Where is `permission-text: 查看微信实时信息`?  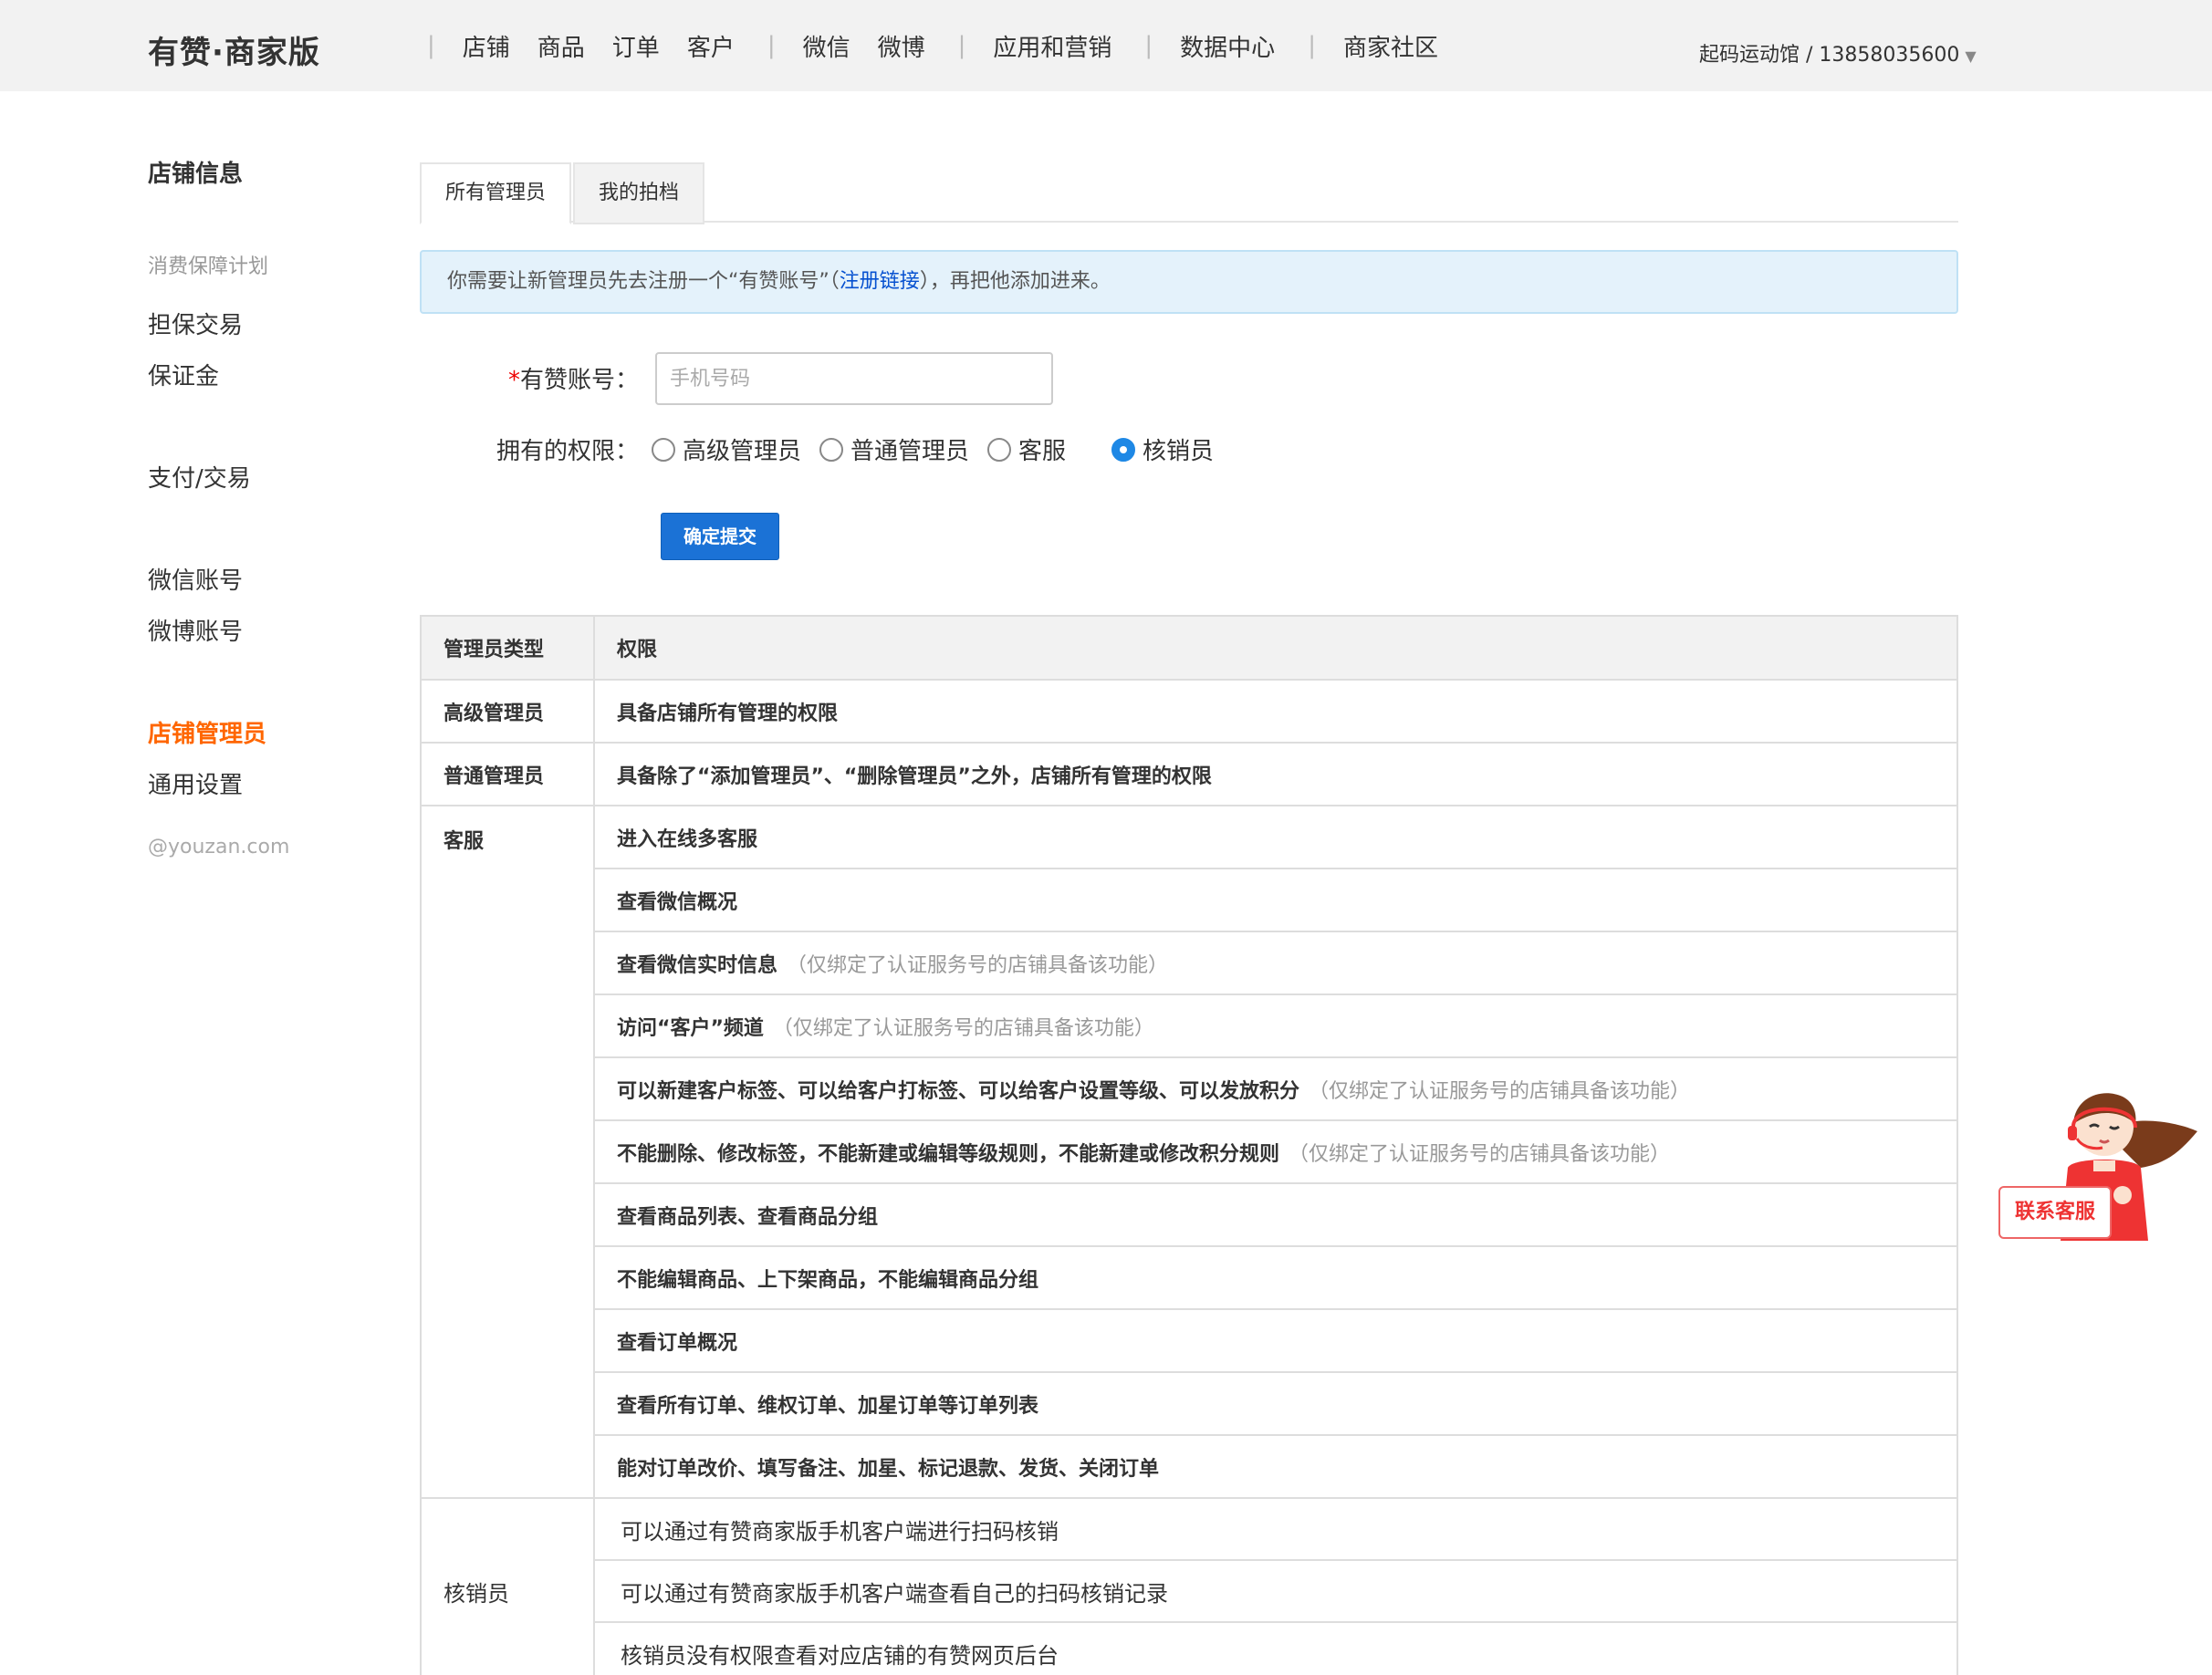
permission-text: 查看微信实时信息 is located at coordinates (697, 965).